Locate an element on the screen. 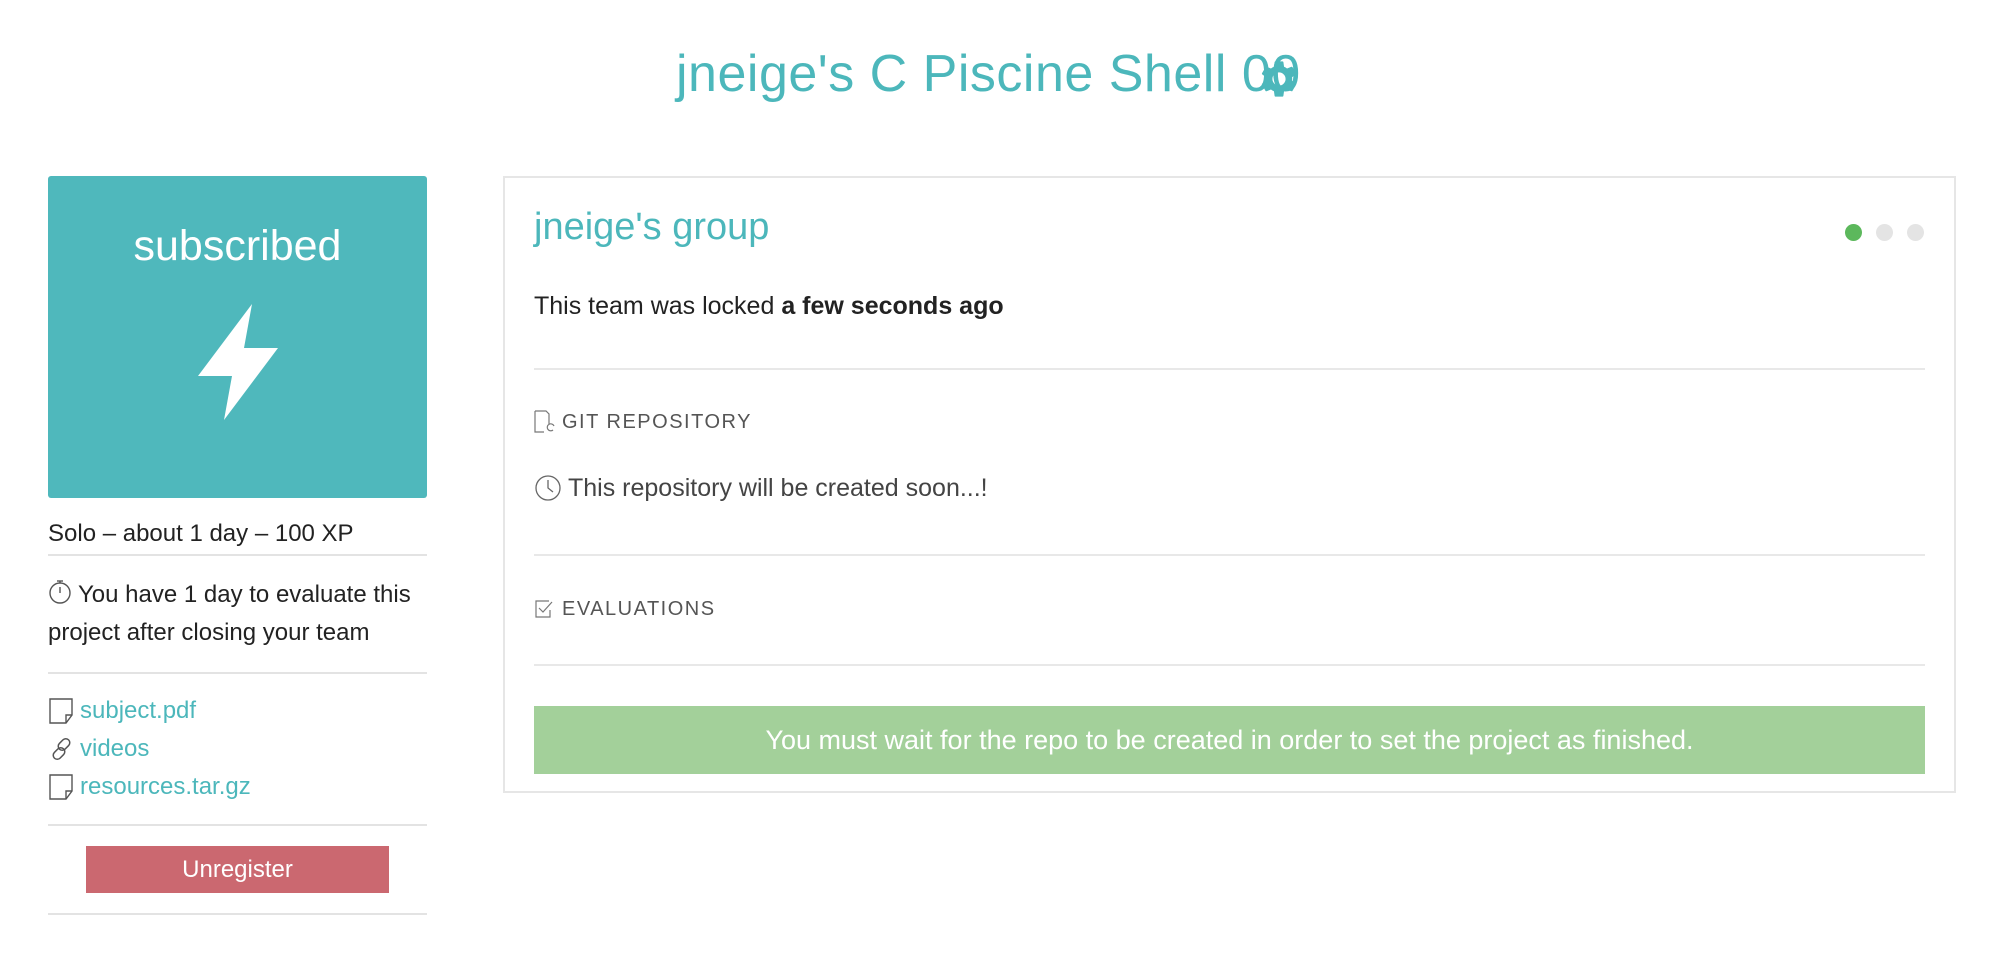 The width and height of the screenshot is (1999, 966). resources-link: resources.tar.gz is located at coordinates (165, 787).